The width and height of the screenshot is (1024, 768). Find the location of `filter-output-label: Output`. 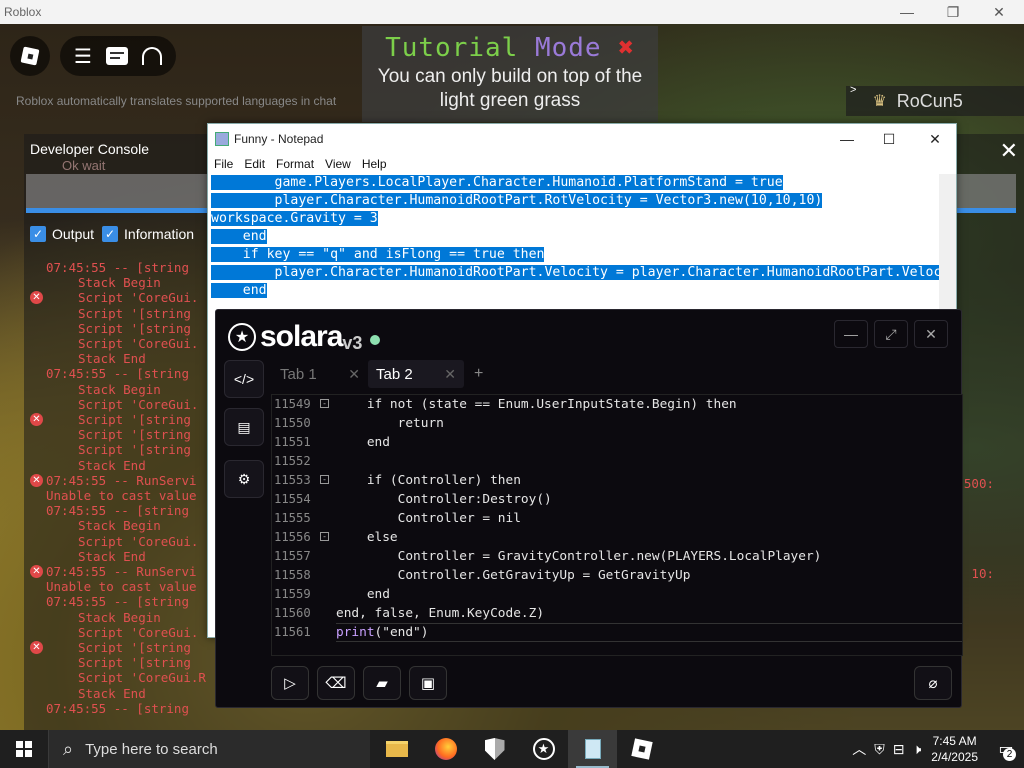

filter-output-label: Output is located at coordinates (73, 234).